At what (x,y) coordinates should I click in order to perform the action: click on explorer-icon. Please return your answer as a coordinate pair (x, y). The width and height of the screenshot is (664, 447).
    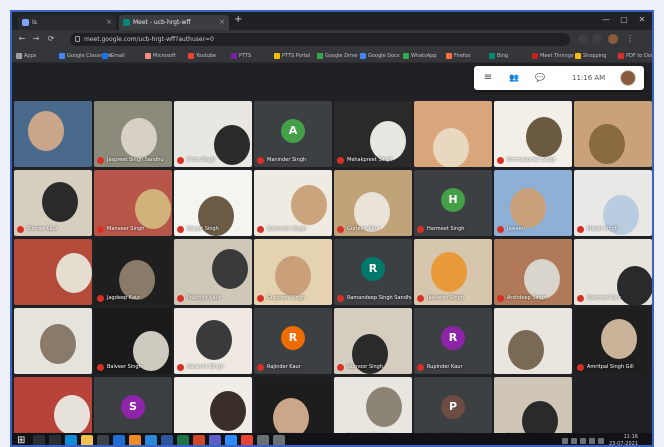
    Looking at the image, I should click on (87, 440).